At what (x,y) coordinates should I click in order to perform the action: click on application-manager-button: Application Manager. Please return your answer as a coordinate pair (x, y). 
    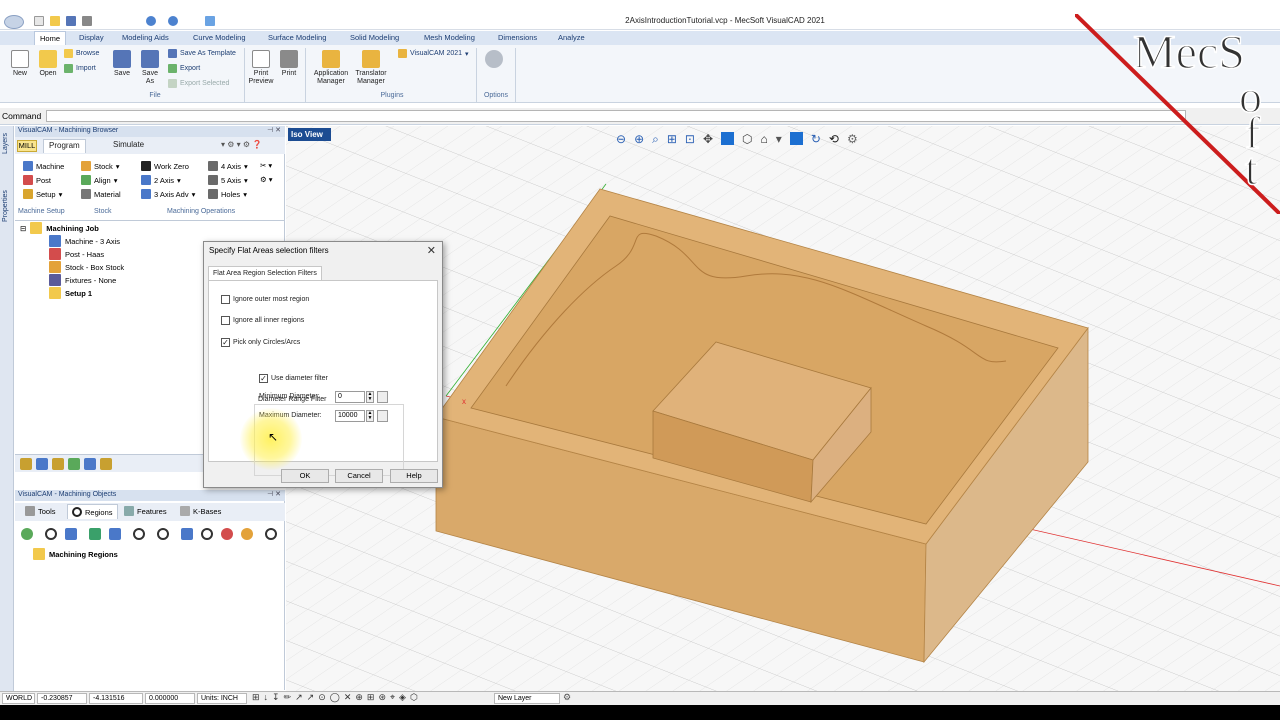
    Looking at the image, I should click on (331, 68).